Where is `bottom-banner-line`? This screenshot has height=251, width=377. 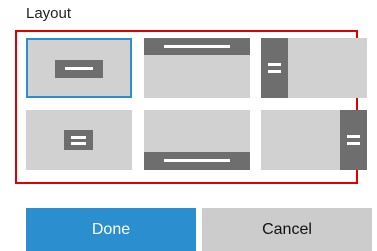 bottom-banner-line is located at coordinates (197, 160).